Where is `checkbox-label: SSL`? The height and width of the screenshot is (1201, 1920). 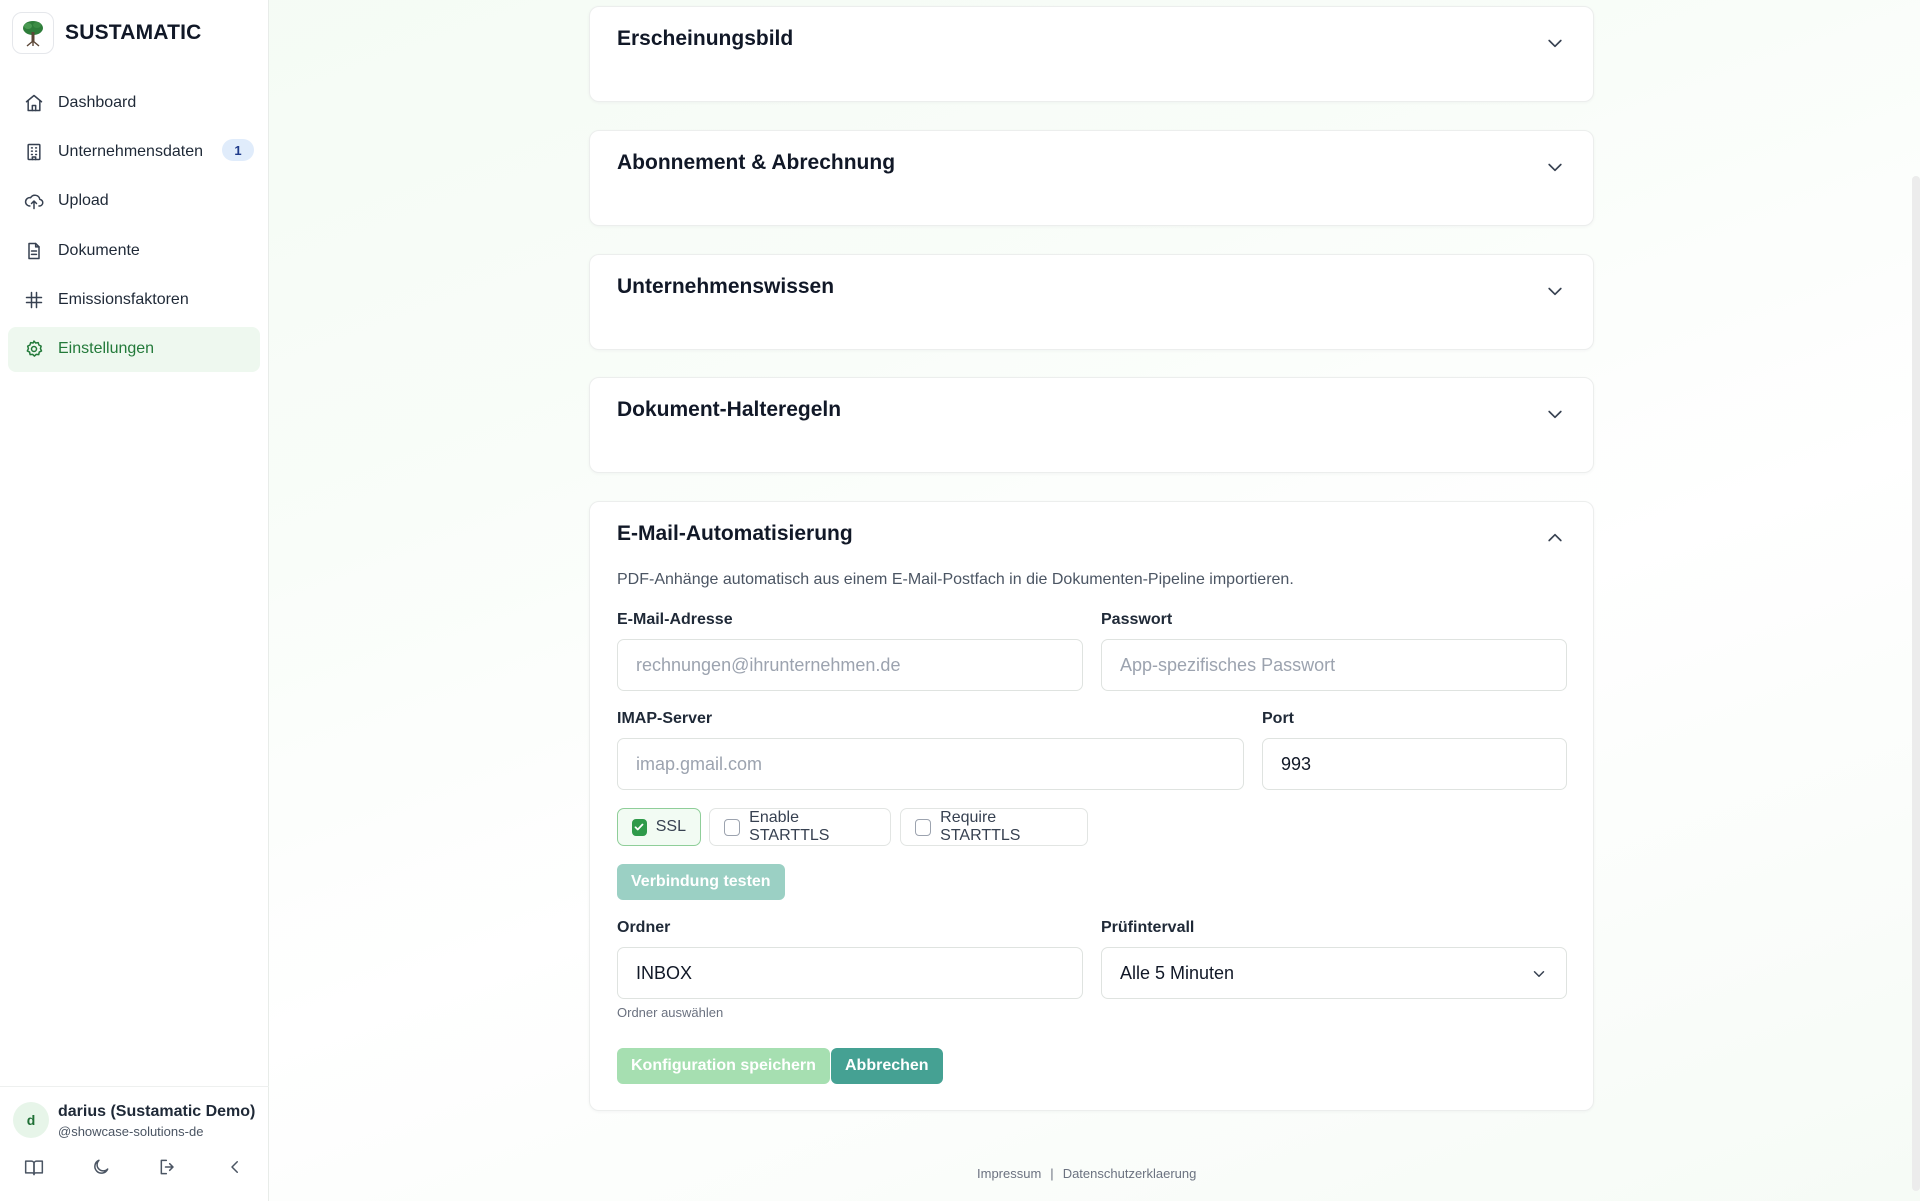
checkbox-label: SSL is located at coordinates (670, 826).